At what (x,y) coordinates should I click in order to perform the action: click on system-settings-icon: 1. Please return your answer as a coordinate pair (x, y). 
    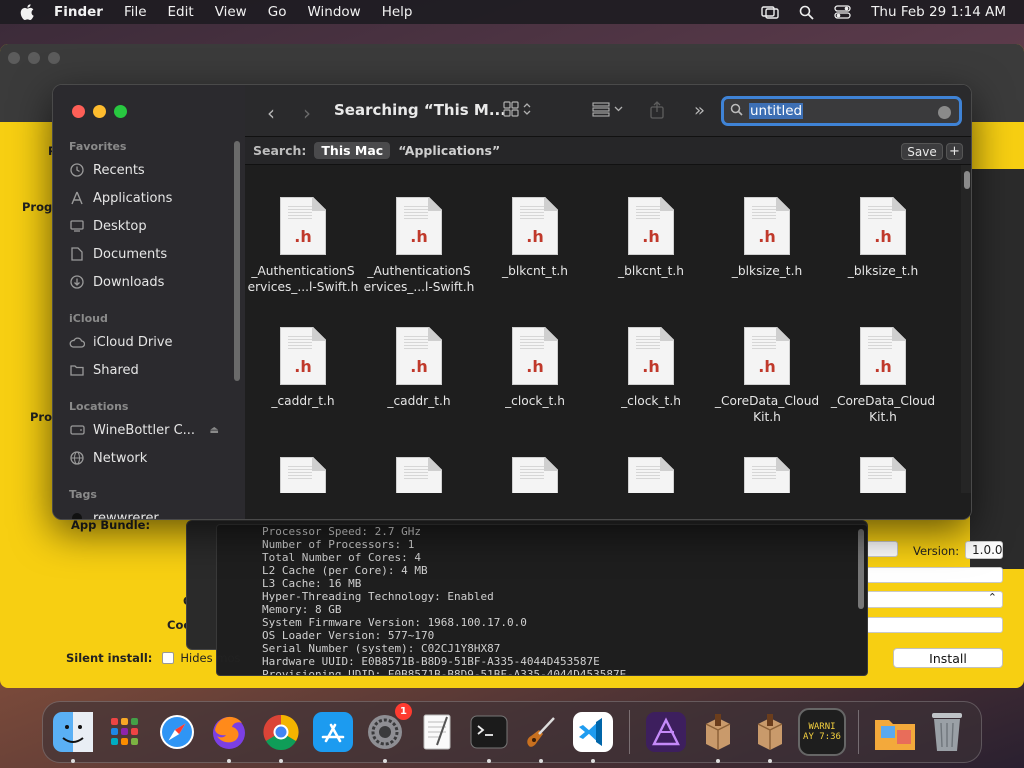
    Looking at the image, I should click on (386, 733).